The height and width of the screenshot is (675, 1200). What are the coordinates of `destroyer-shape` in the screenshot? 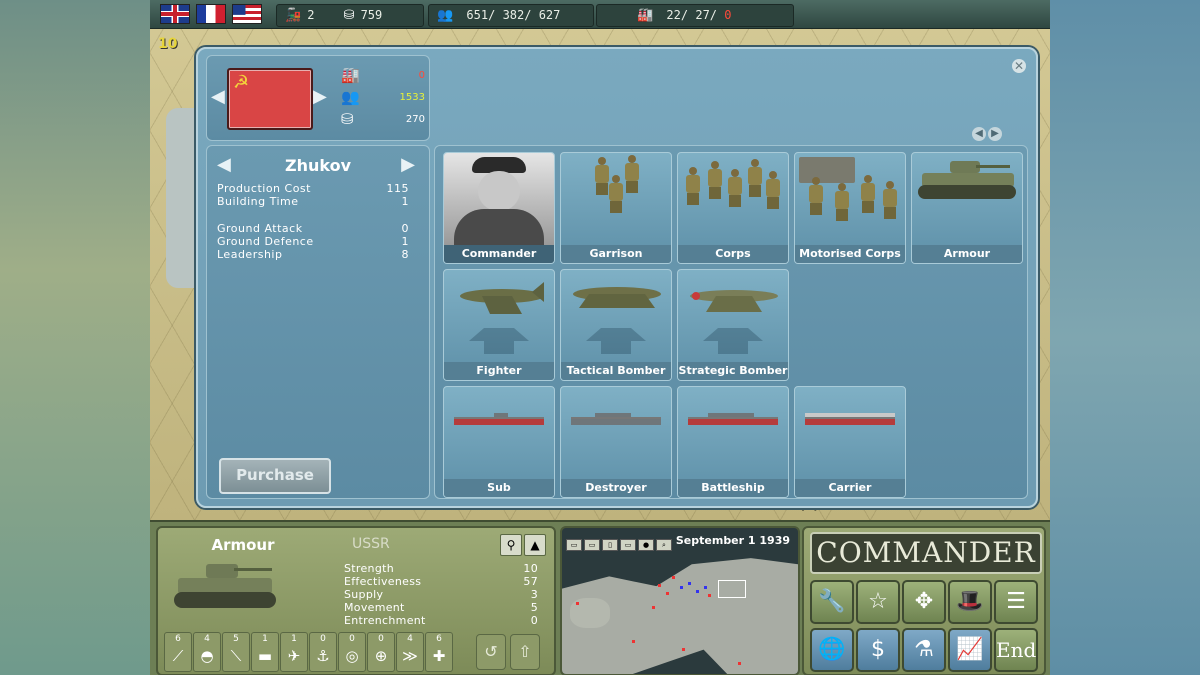 It's located at (616, 419).